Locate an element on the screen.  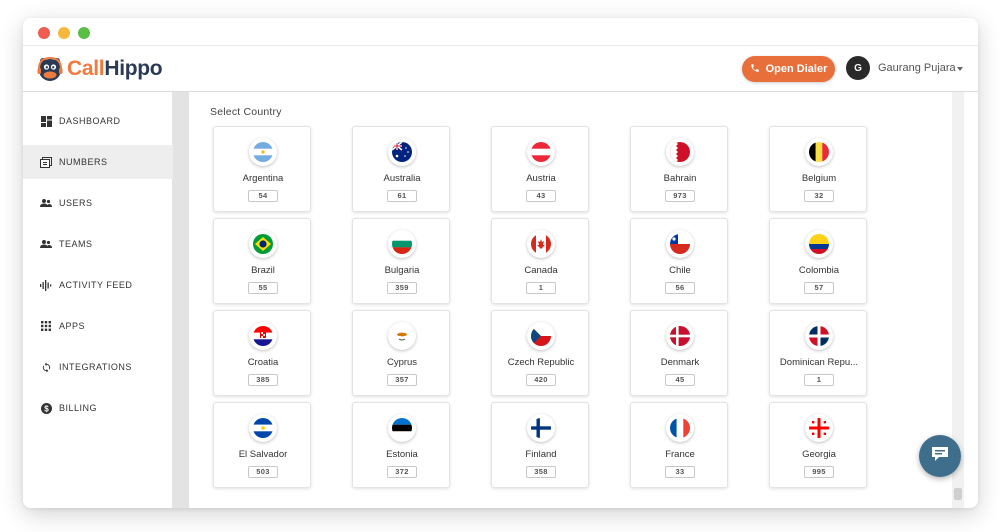
dashboard-icon is located at coordinates (46, 121).